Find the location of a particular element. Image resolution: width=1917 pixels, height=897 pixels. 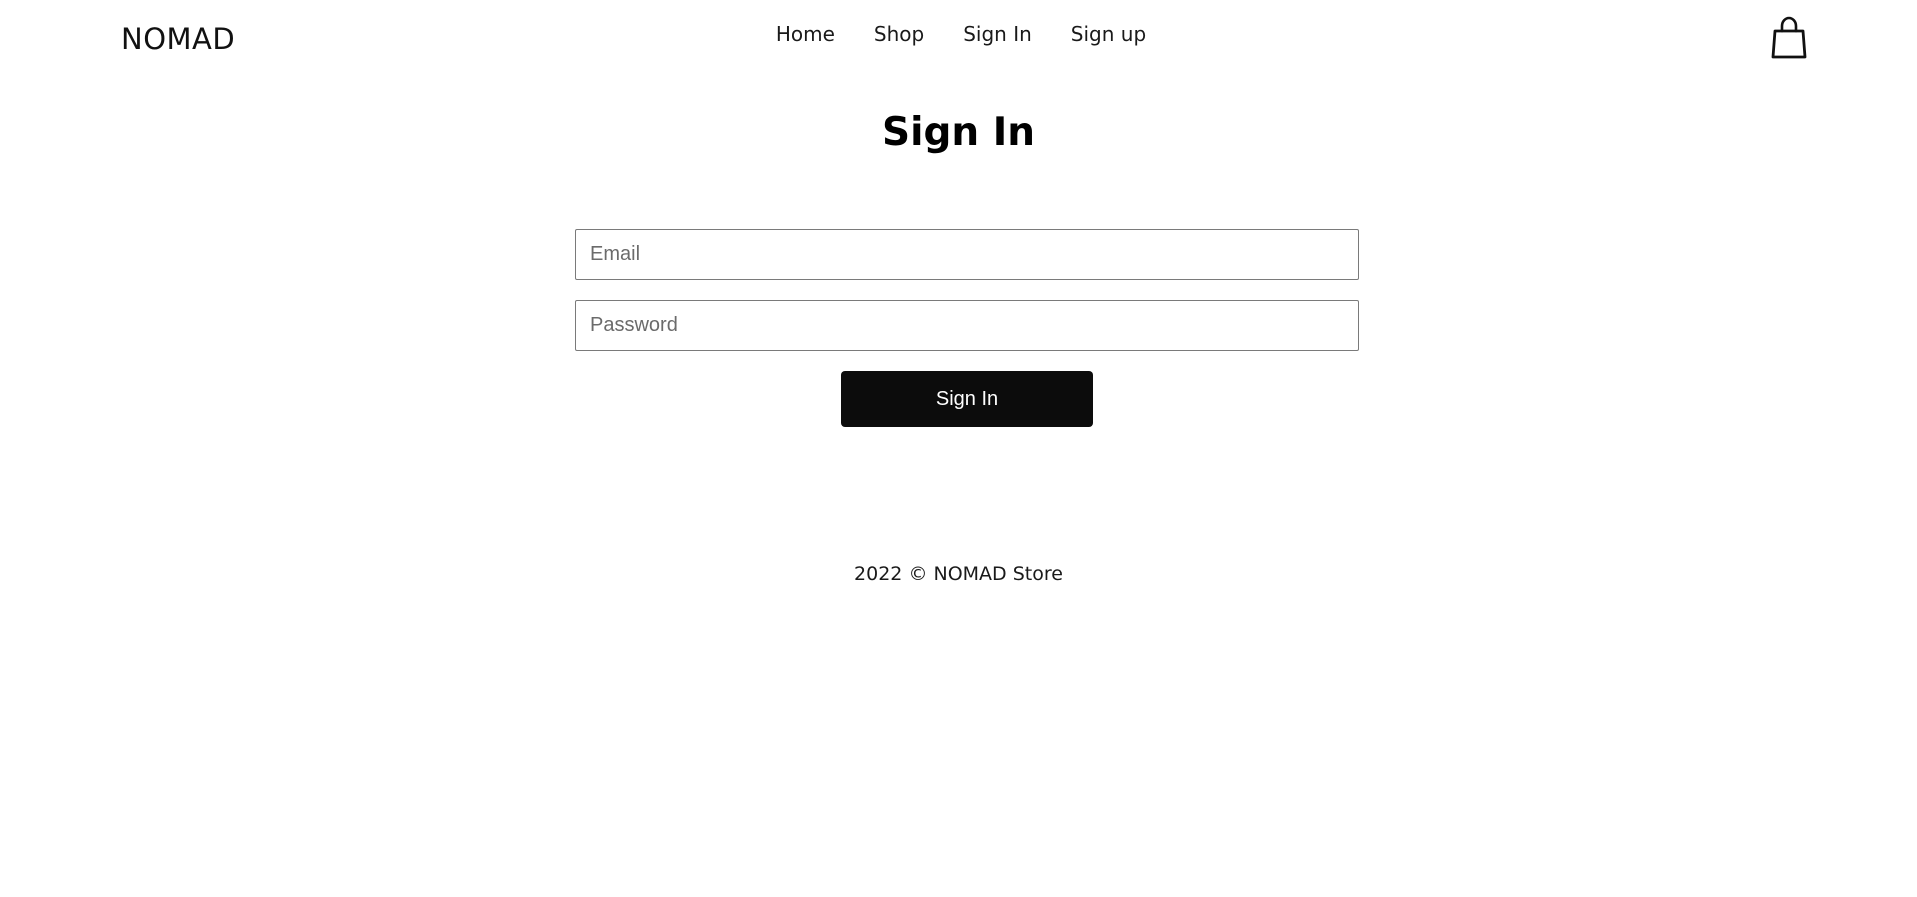

nav-link-home: Home is located at coordinates (805, 34).